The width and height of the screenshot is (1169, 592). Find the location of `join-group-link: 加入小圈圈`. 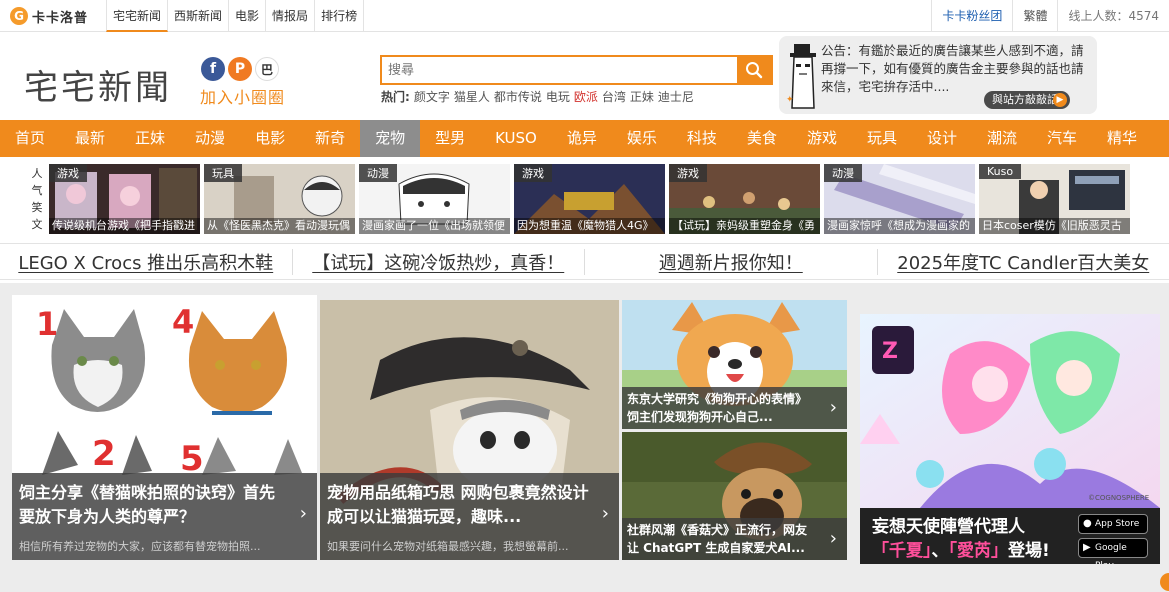

join-group-link: 加入小圈圈 is located at coordinates (242, 96).